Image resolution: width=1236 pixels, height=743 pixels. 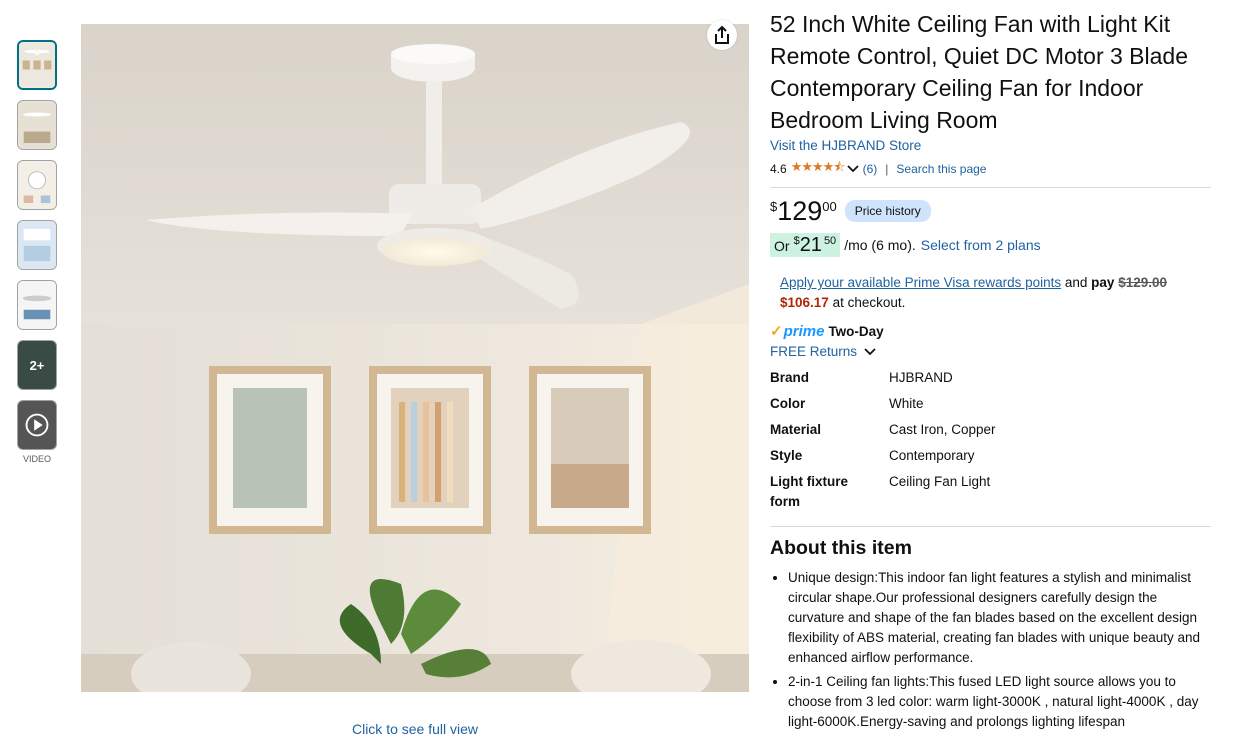 I want to click on spec-key: Material, so click(x=796, y=429).